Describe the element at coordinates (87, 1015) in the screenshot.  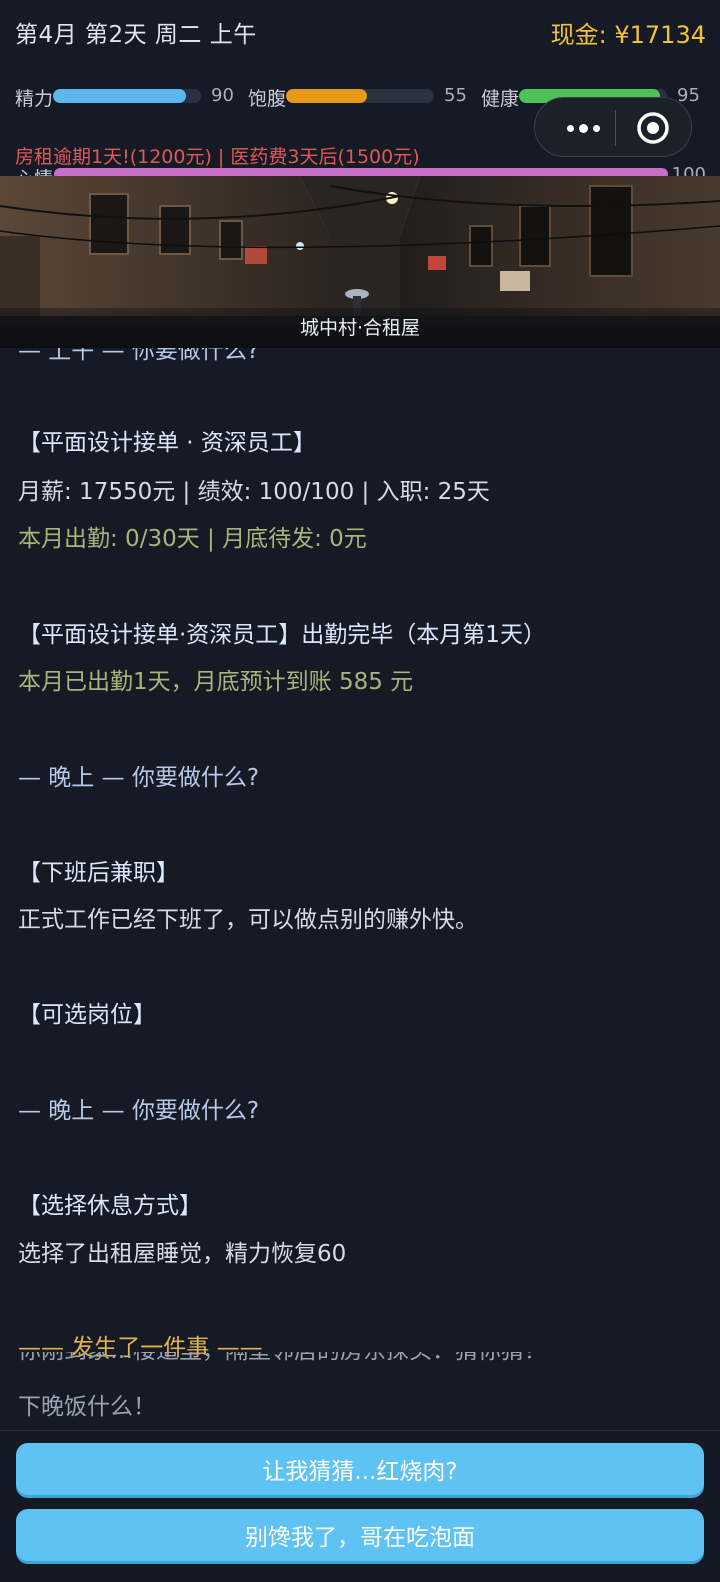
I see `story-line: 【可选岗位】` at that location.